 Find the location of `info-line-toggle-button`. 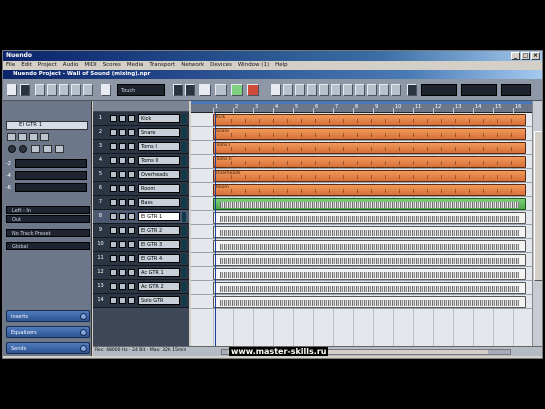

info-line-toggle-button is located at coordinates (25, 90).